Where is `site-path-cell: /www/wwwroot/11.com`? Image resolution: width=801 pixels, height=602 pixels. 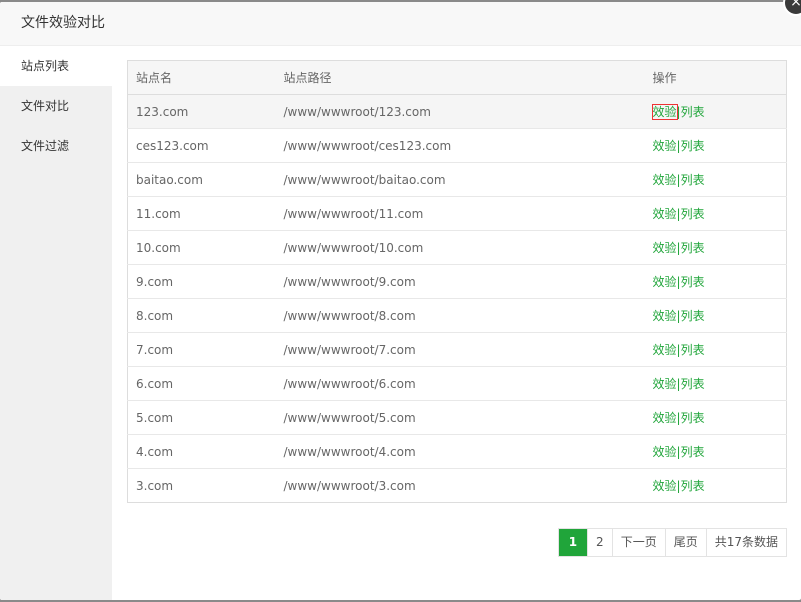
site-path-cell: /www/wwwroot/11.com is located at coordinates (460, 213).